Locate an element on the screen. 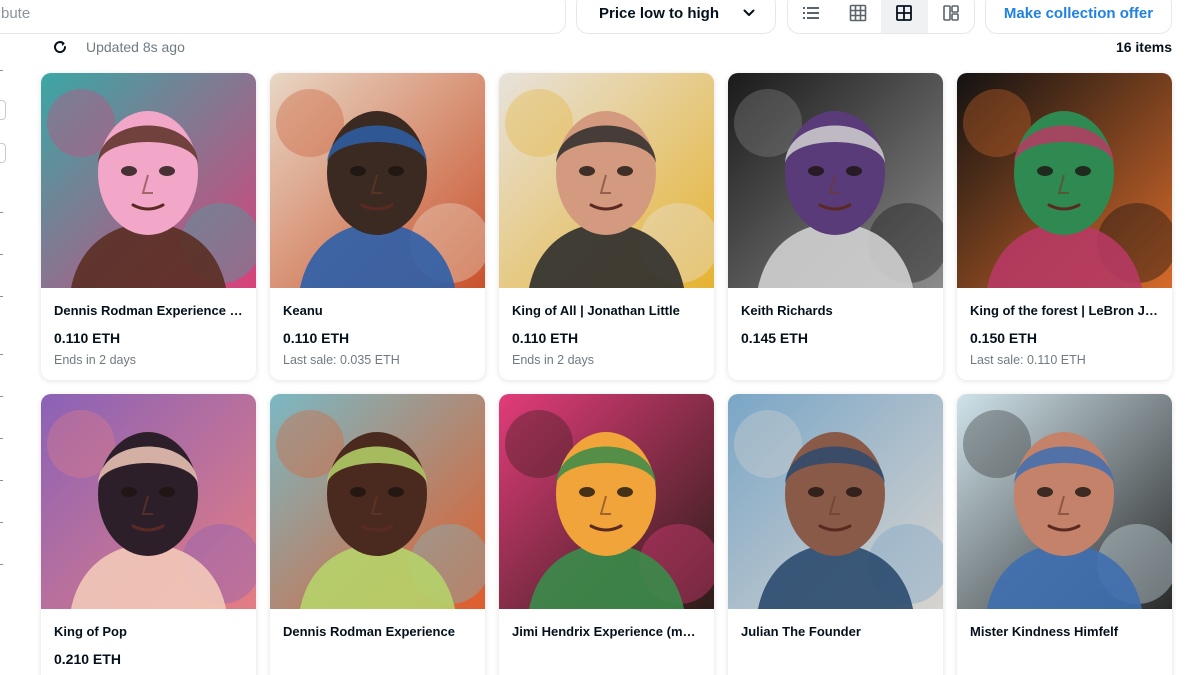 The width and height of the screenshot is (1200, 675). small-grid-icon is located at coordinates (858, 13).